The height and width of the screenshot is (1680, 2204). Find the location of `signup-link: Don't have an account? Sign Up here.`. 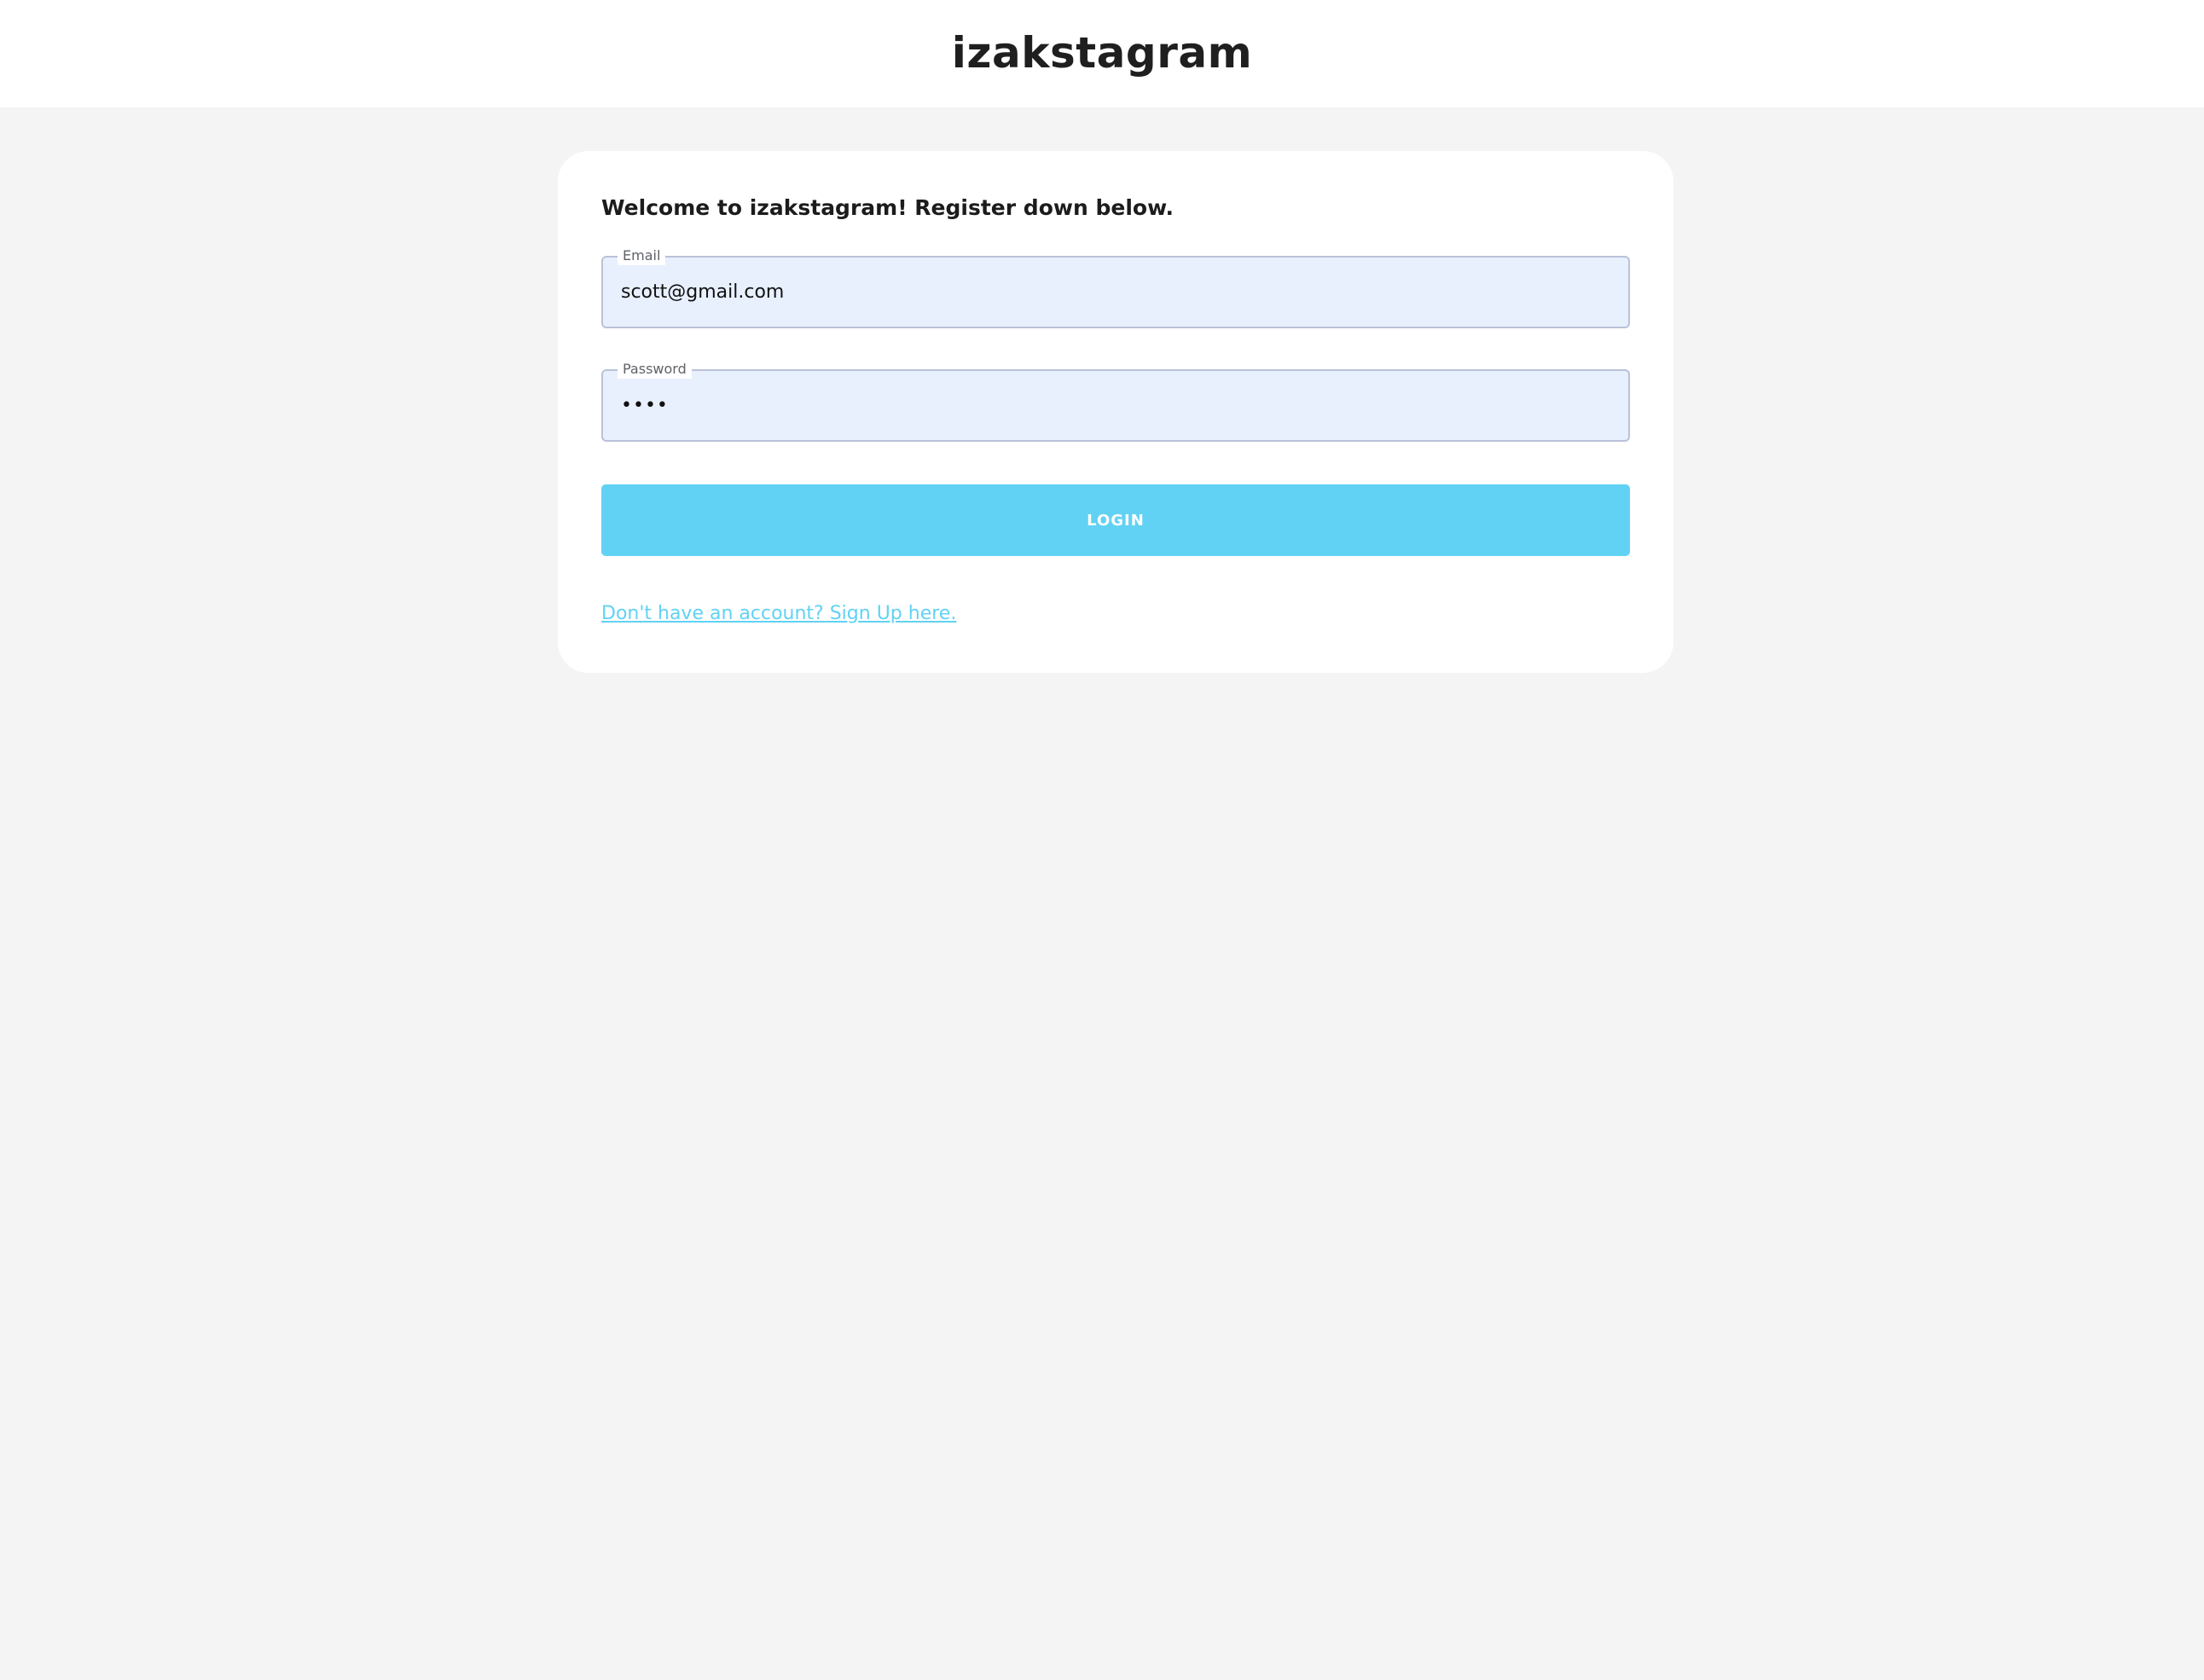

signup-link: Don't have an account? Sign Up here. is located at coordinates (778, 614).